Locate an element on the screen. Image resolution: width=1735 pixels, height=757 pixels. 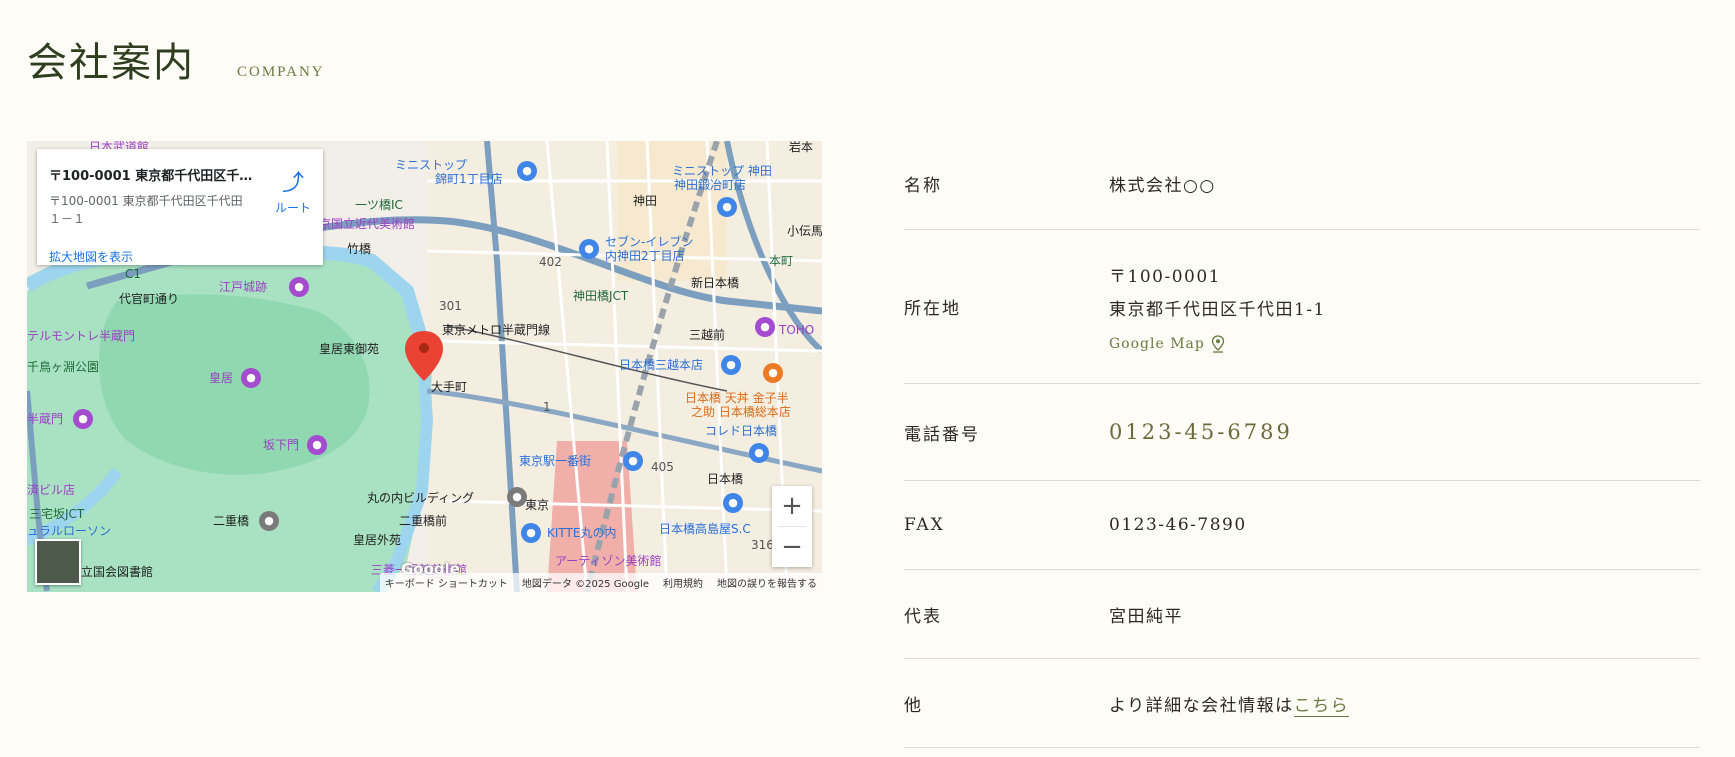
map-label: 日本橋三越本店 is located at coordinates (661, 365).